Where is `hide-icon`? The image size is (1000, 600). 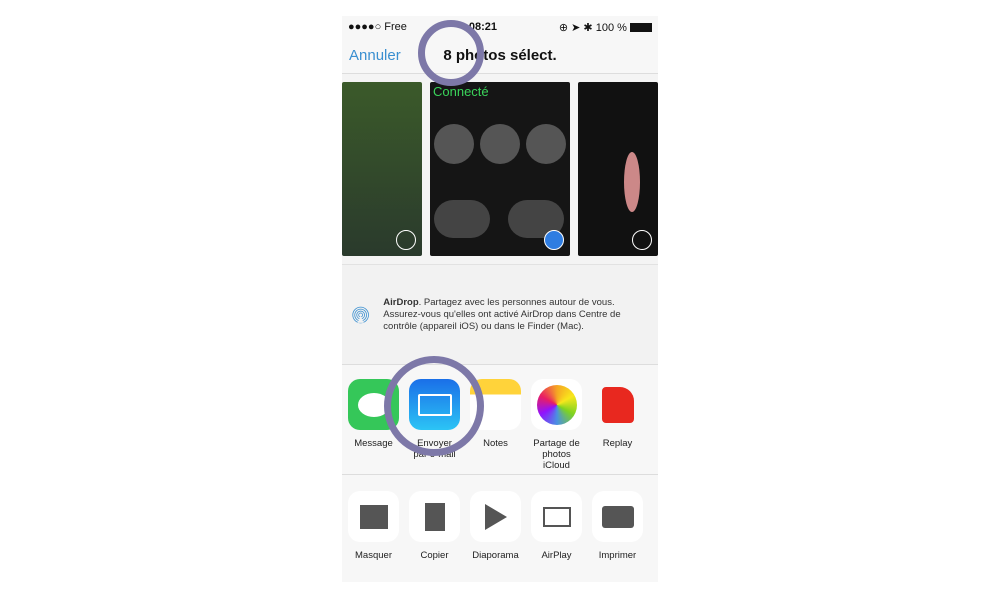 hide-icon is located at coordinates (373, 516).